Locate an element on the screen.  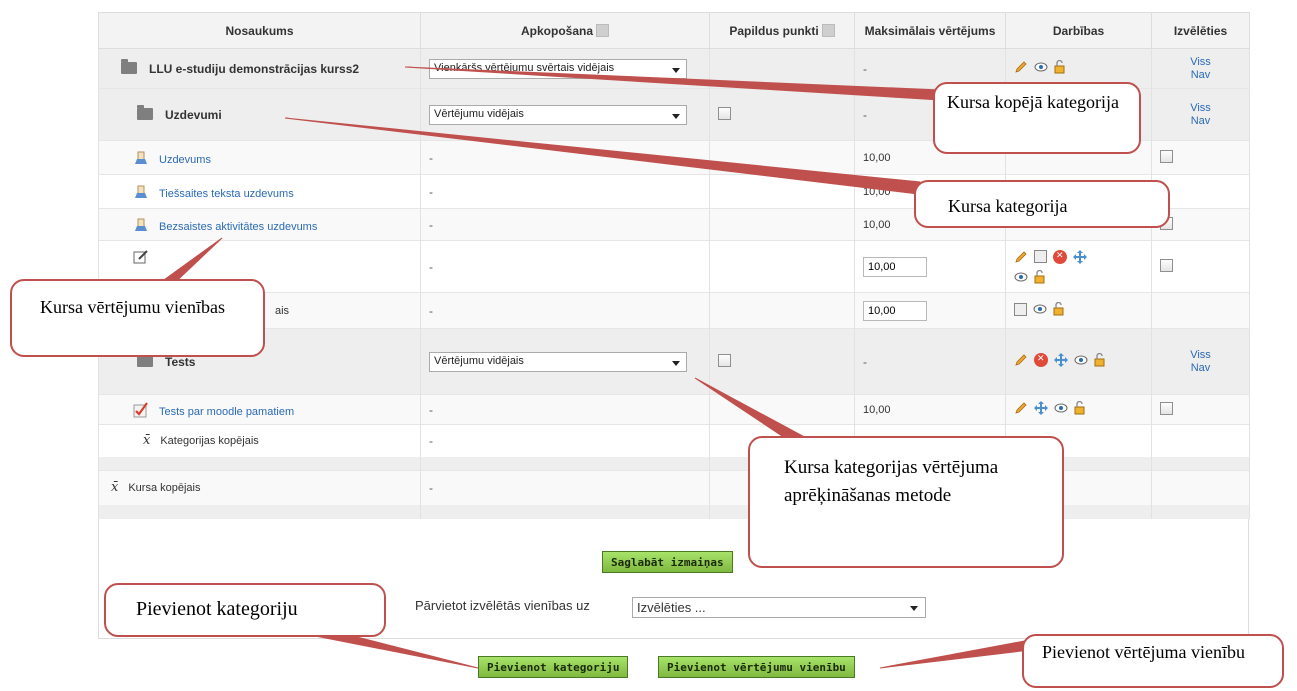
total-name: Kursa kopējais is located at coordinates (164, 488).